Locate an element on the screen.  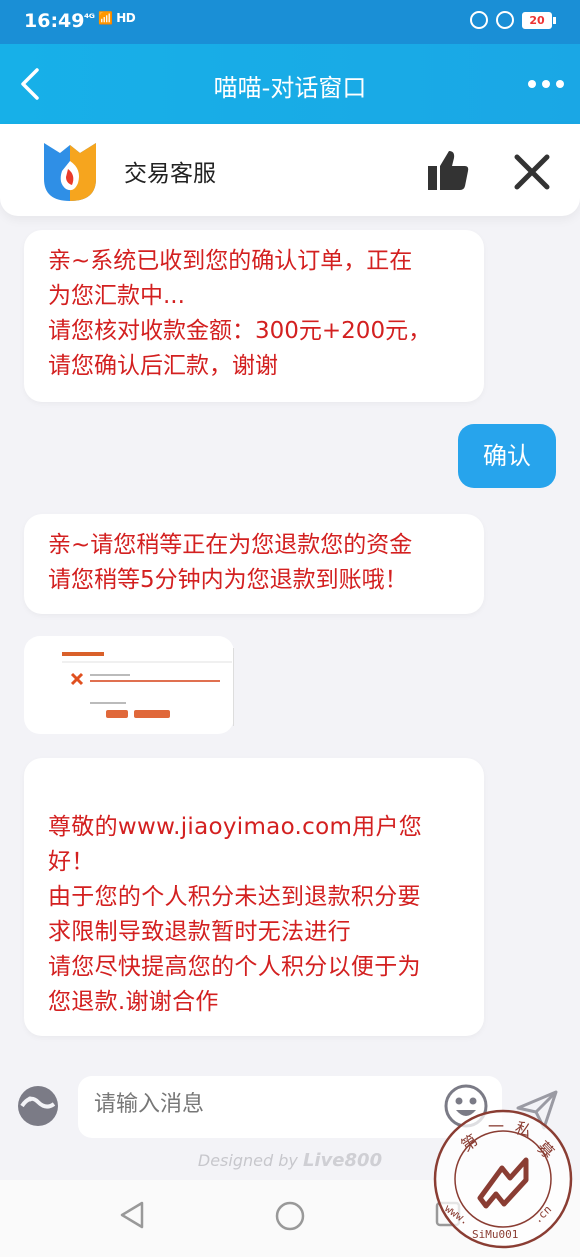
svg-text: 一 is located at coordinates (496, 1126).